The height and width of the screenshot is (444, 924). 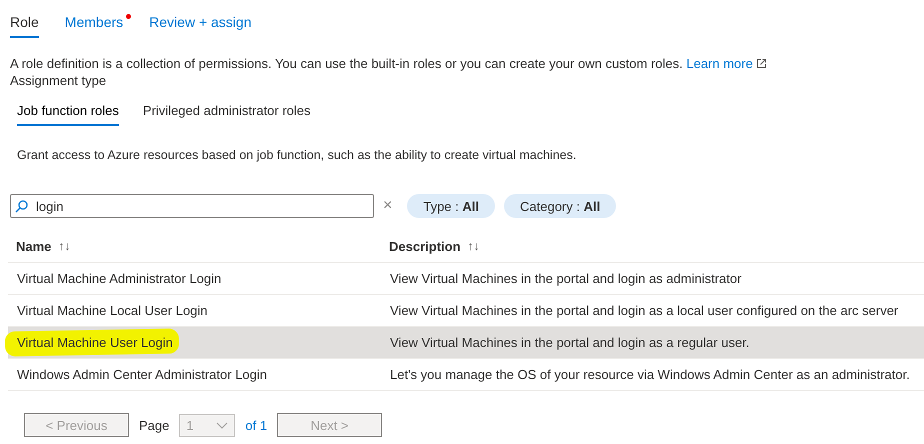 What do you see at coordinates (222, 425) in the screenshot?
I see `chevron-down-icon` at bounding box center [222, 425].